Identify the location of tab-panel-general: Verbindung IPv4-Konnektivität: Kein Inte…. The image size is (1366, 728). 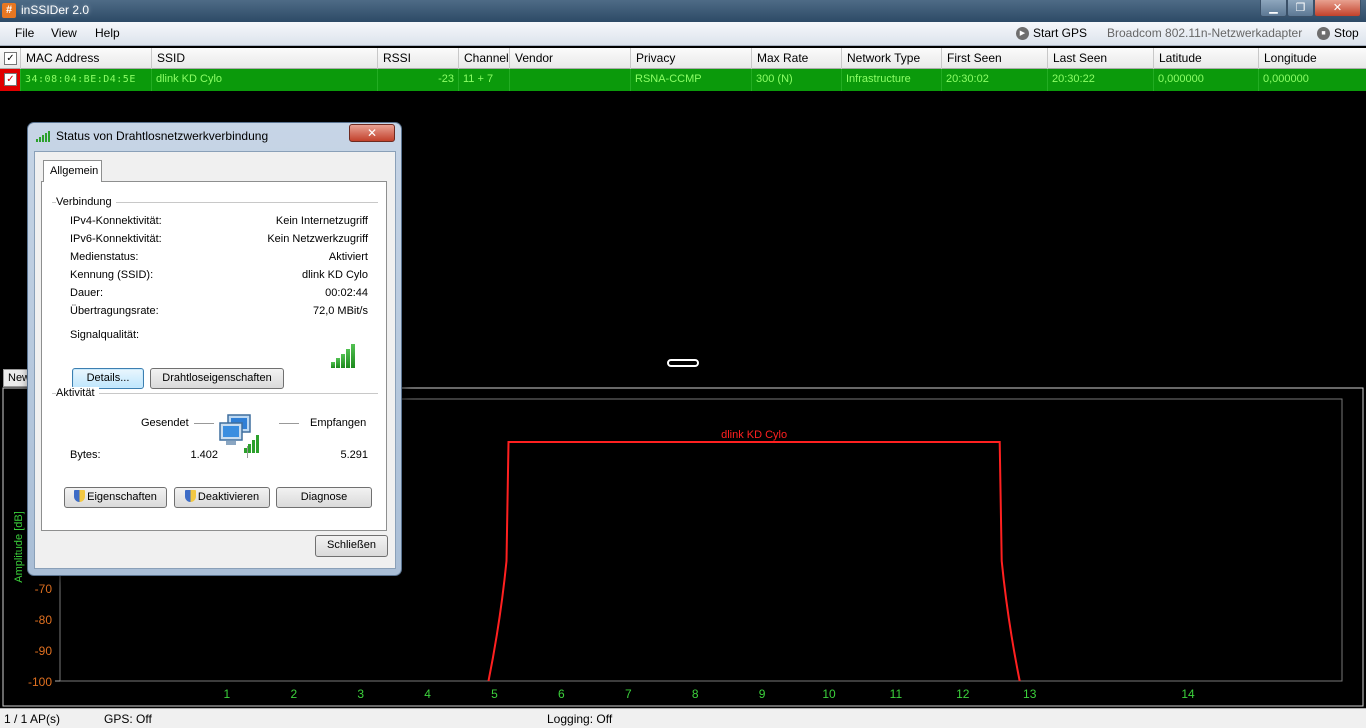
(214, 356).